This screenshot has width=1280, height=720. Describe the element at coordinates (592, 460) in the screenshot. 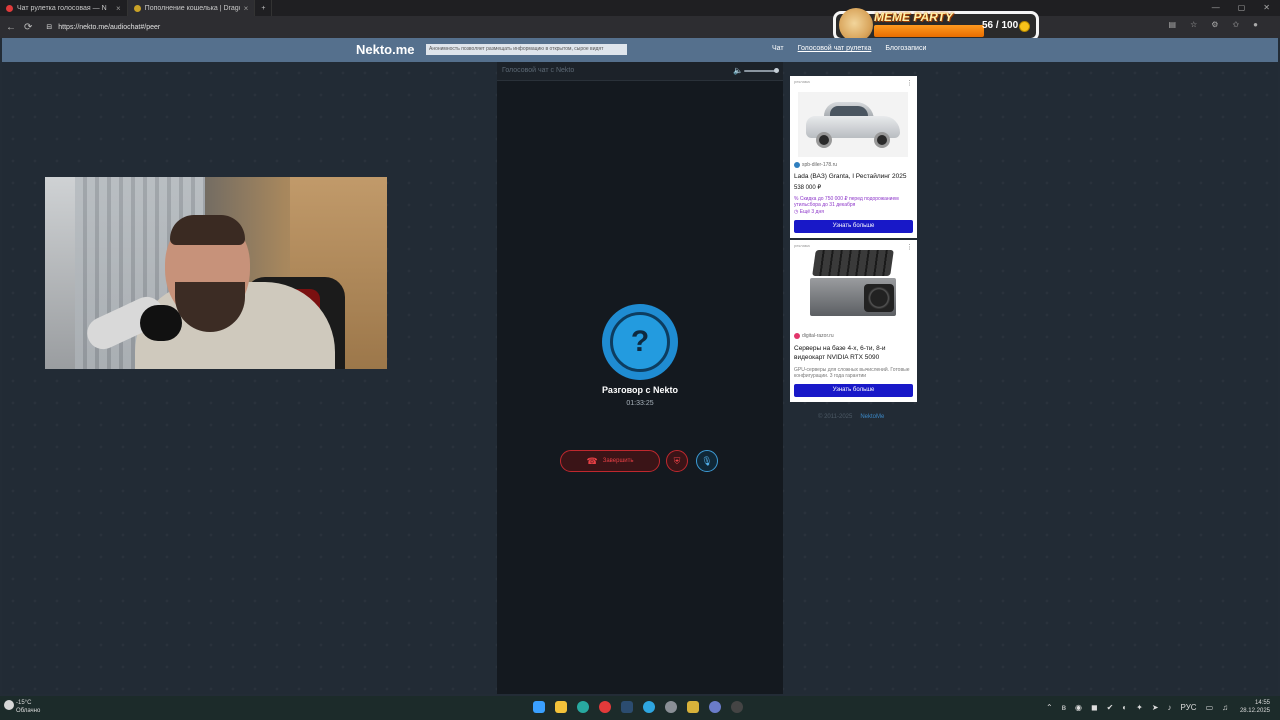

I see `phone-hangup-icon: ☎` at that location.